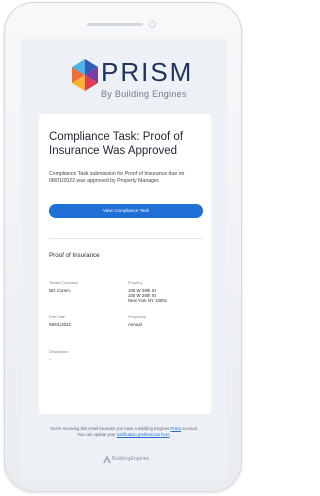 The height and width of the screenshot is (496, 320). What do you see at coordinates (152, 24) in the screenshot?
I see `camera-dot` at bounding box center [152, 24].